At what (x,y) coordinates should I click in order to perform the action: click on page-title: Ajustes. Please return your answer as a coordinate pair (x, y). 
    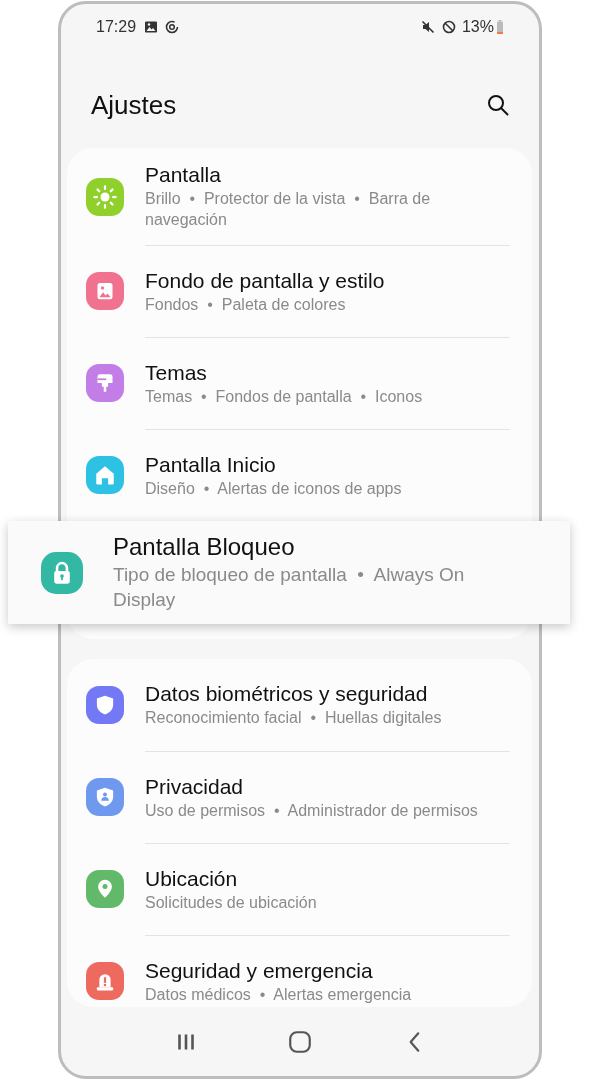
    Looking at the image, I should click on (134, 105).